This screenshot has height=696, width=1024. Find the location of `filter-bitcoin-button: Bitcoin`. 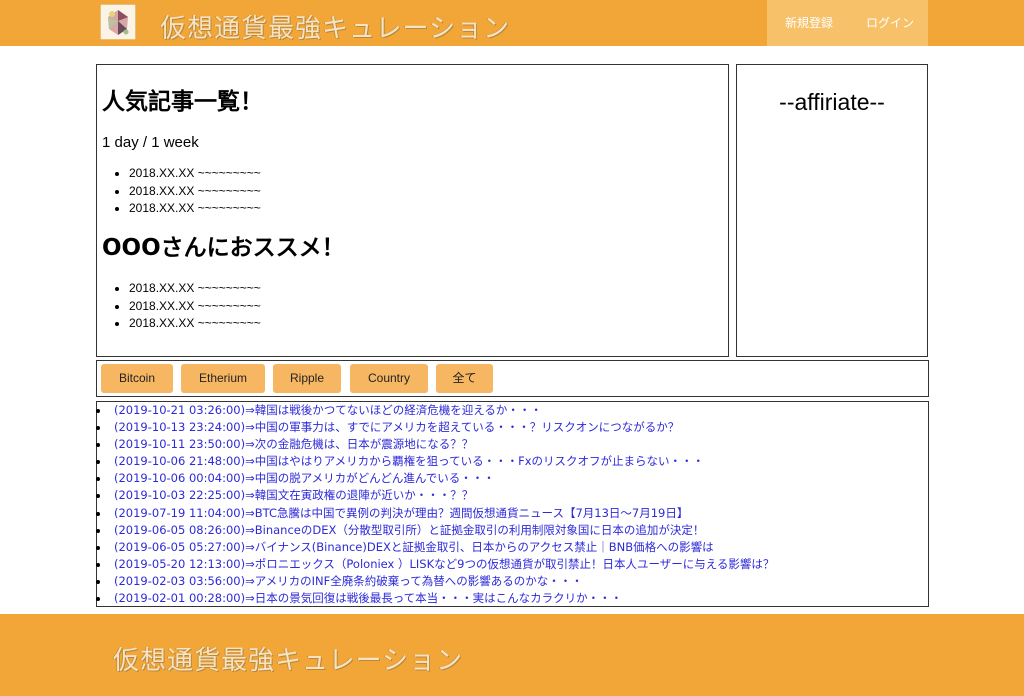

filter-bitcoin-button: Bitcoin is located at coordinates (137, 378).